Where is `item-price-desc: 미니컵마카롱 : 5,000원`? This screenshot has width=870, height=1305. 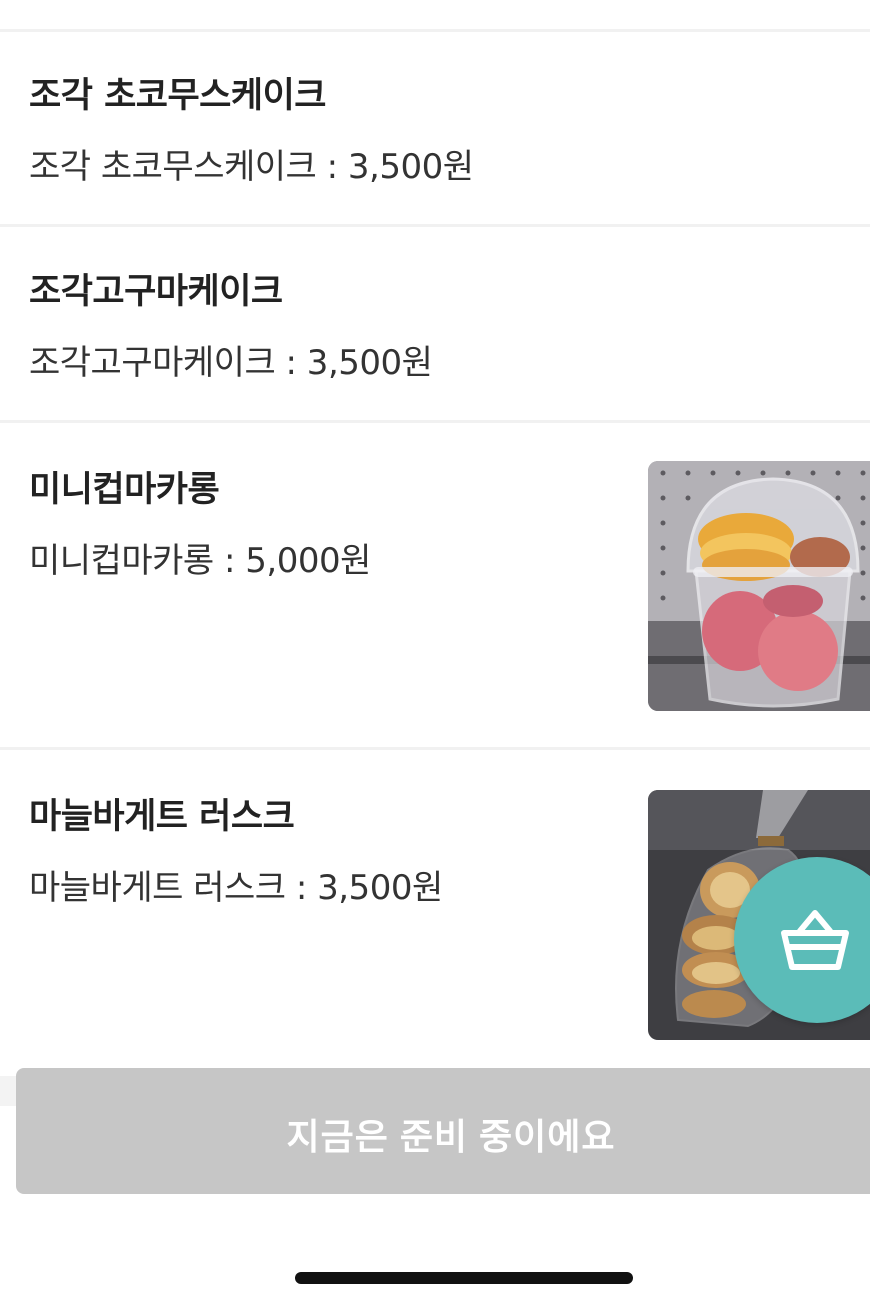 item-price-desc: 미니컵마카롱 : 5,000원 is located at coordinates (200, 561).